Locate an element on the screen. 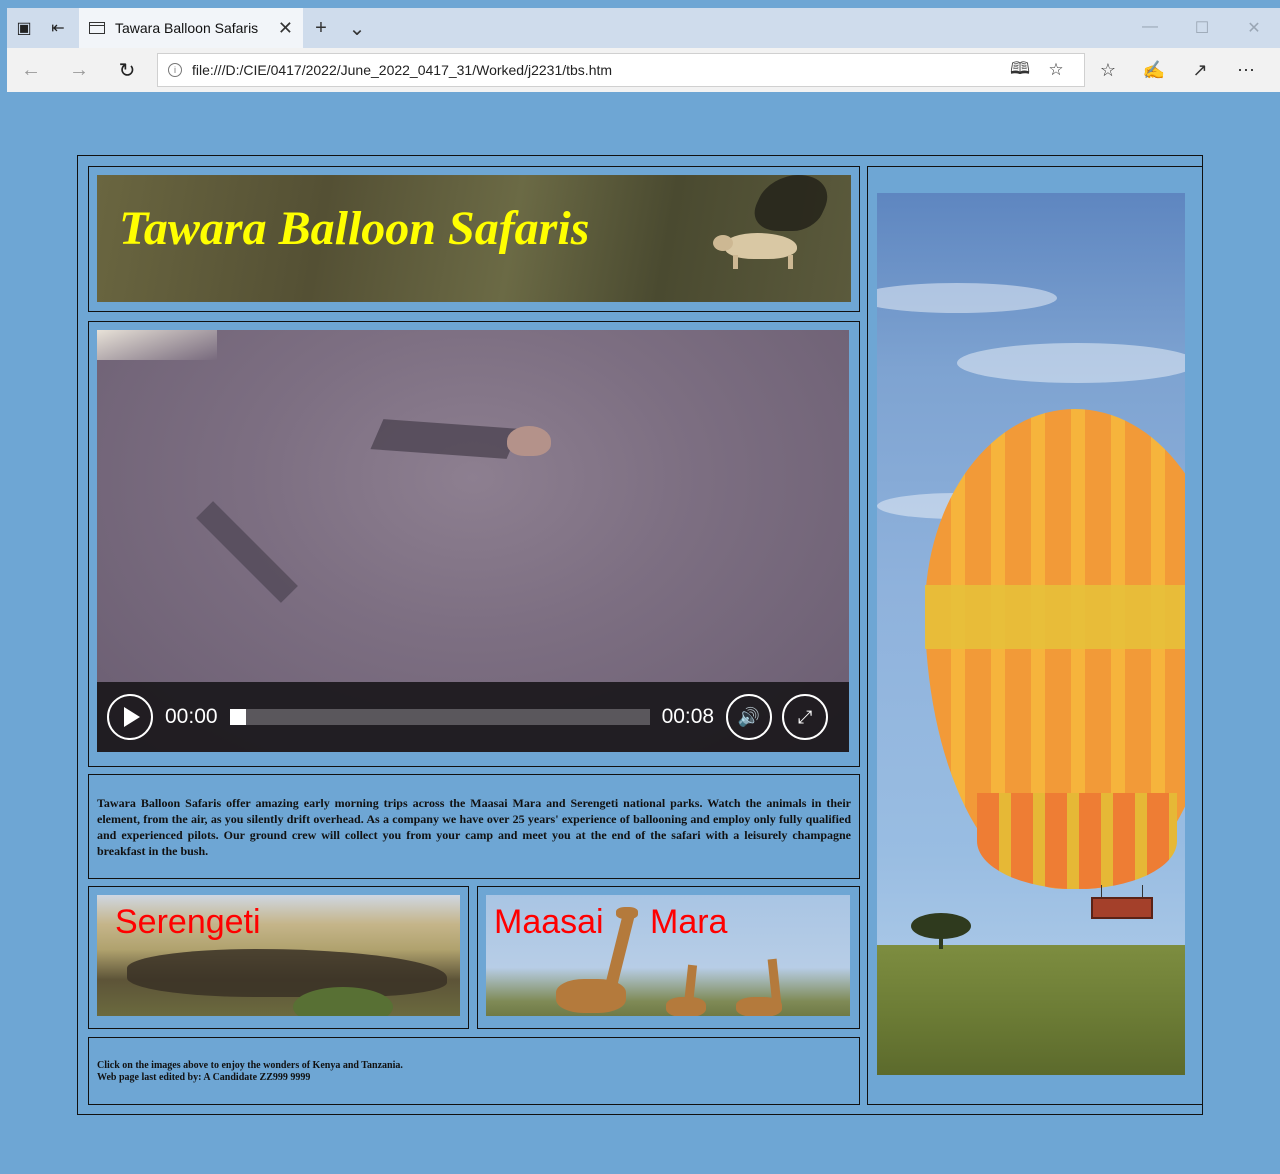 The width and height of the screenshot is (1280, 1174). browser-tab: Tawara Balloon Safaris ✕ is located at coordinates (191, 28).